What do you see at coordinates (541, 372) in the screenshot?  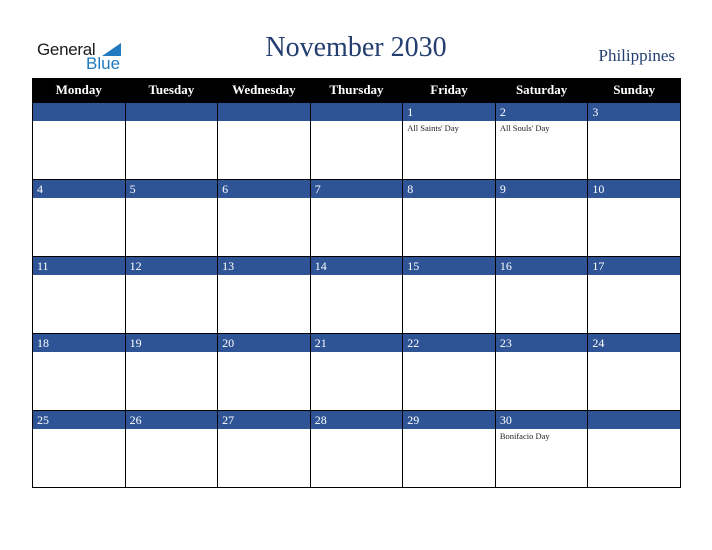 I see `day-cell: 23` at bounding box center [541, 372].